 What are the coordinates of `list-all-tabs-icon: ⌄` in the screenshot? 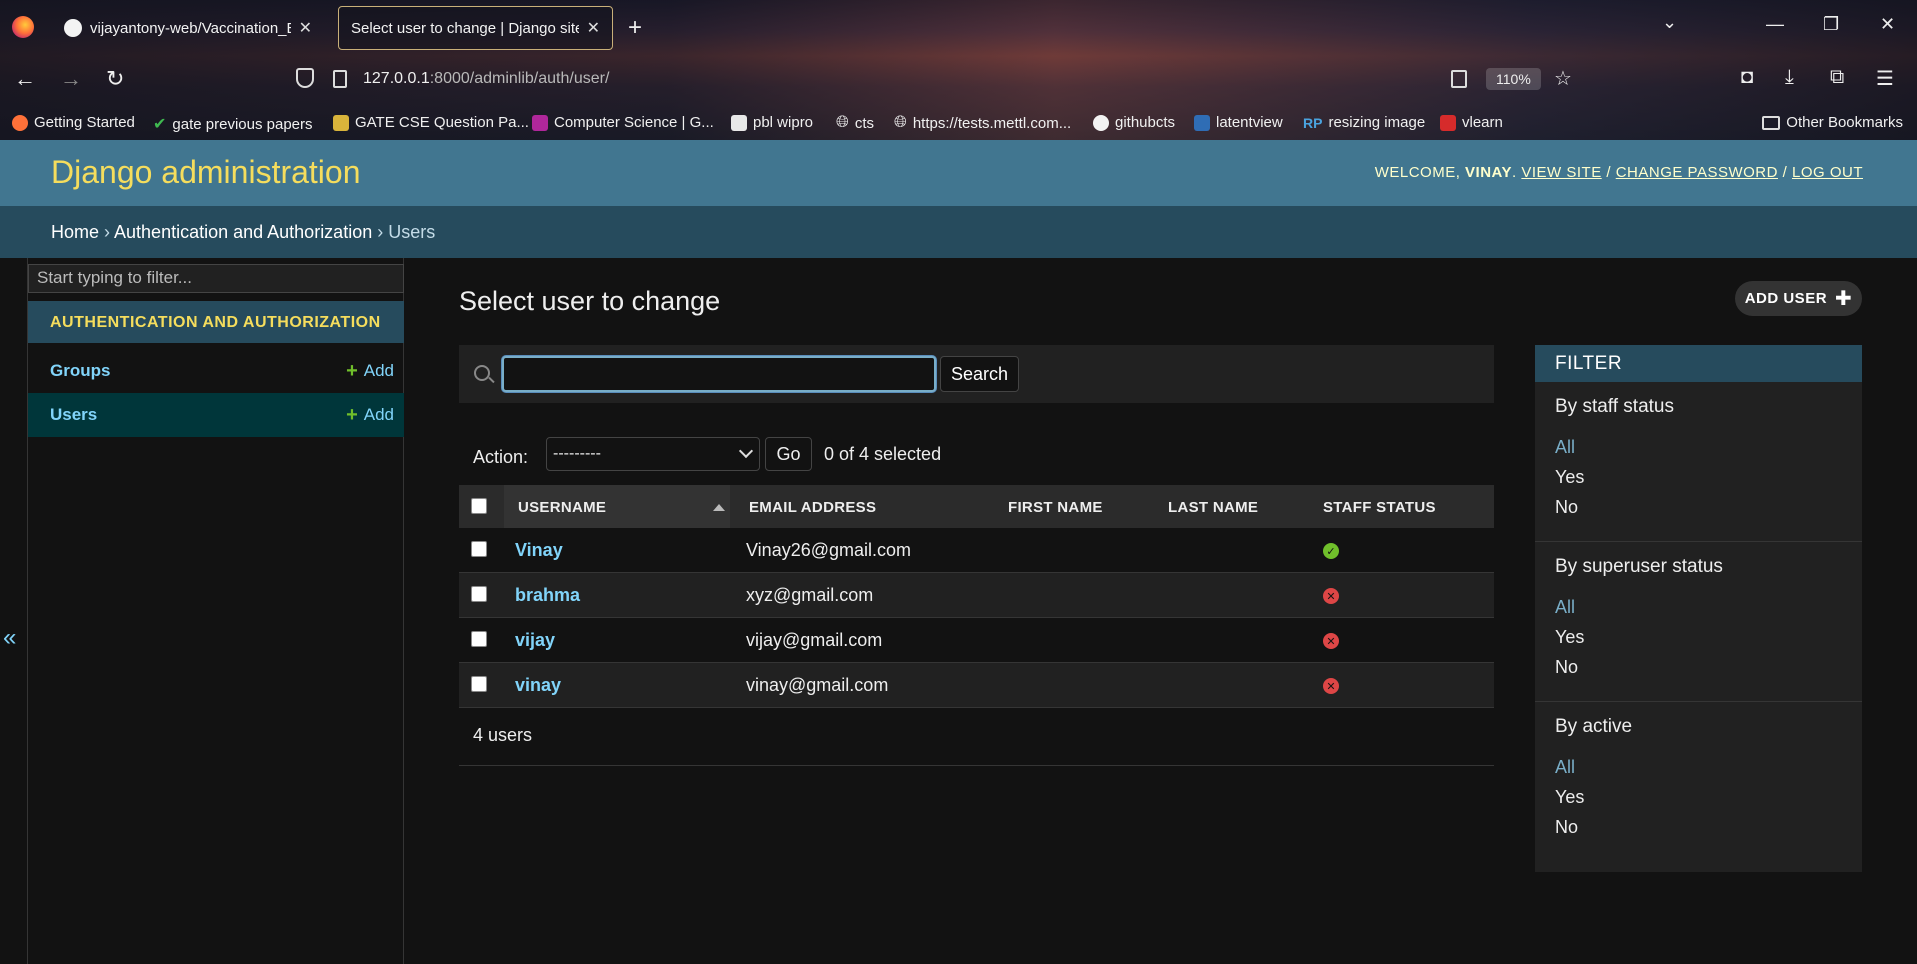 It's located at (1669, 22).